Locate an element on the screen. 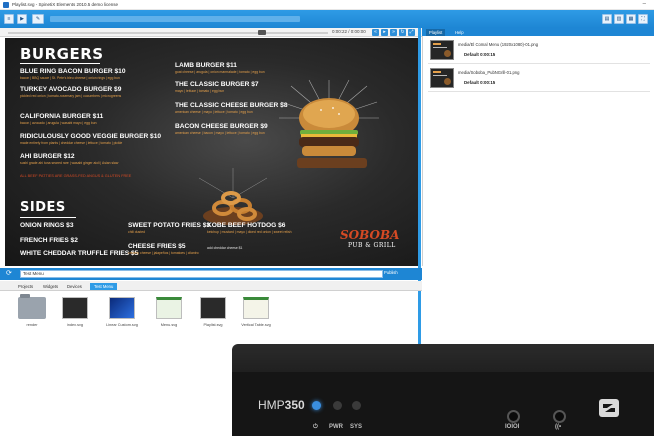 This screenshot has width=654, height=436. pwr-label: PWR is located at coordinates (336, 427).